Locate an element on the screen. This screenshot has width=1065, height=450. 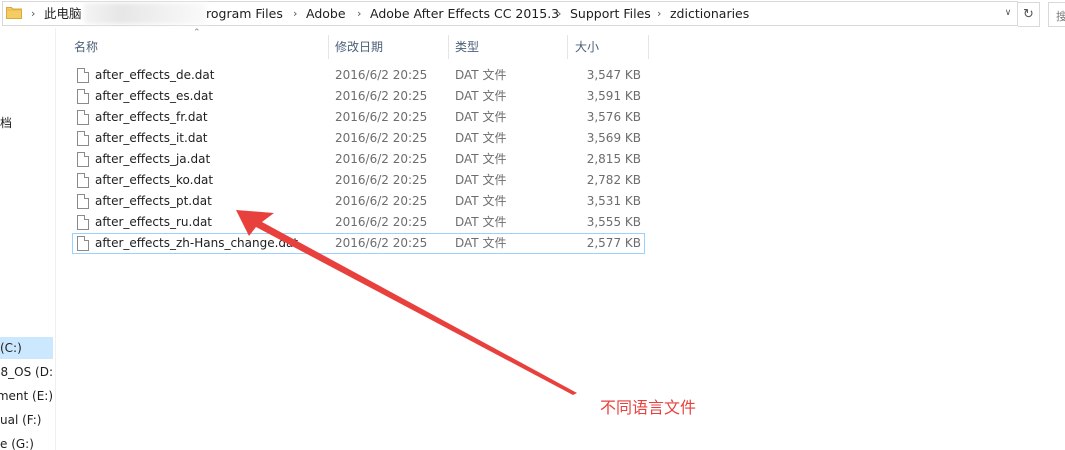
file-size: 3,547 KB is located at coordinates (613, 75).